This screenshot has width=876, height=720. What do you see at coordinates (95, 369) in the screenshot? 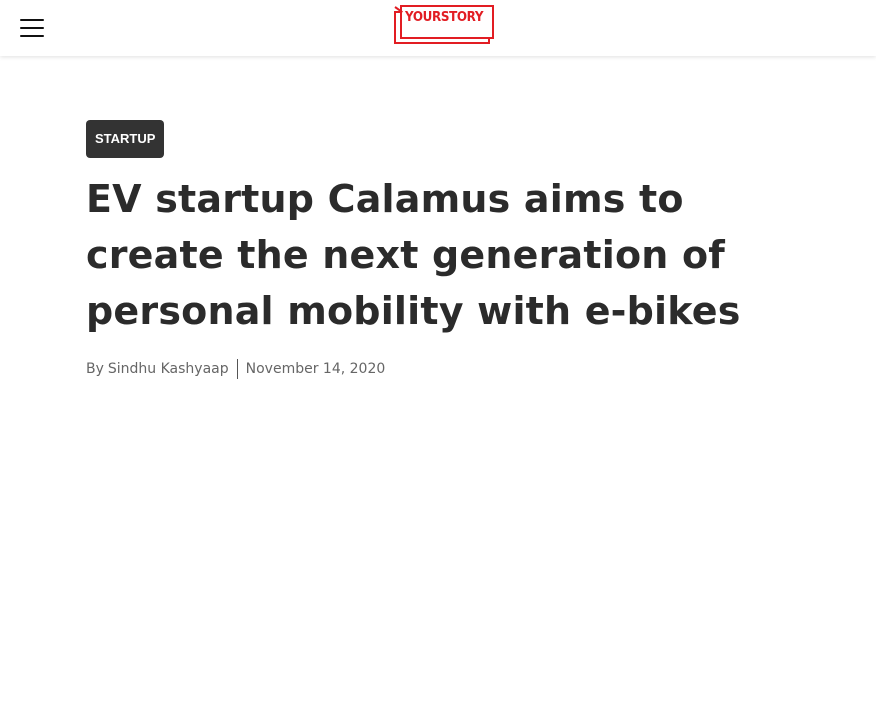
I see `byline-prefix: By` at bounding box center [95, 369].